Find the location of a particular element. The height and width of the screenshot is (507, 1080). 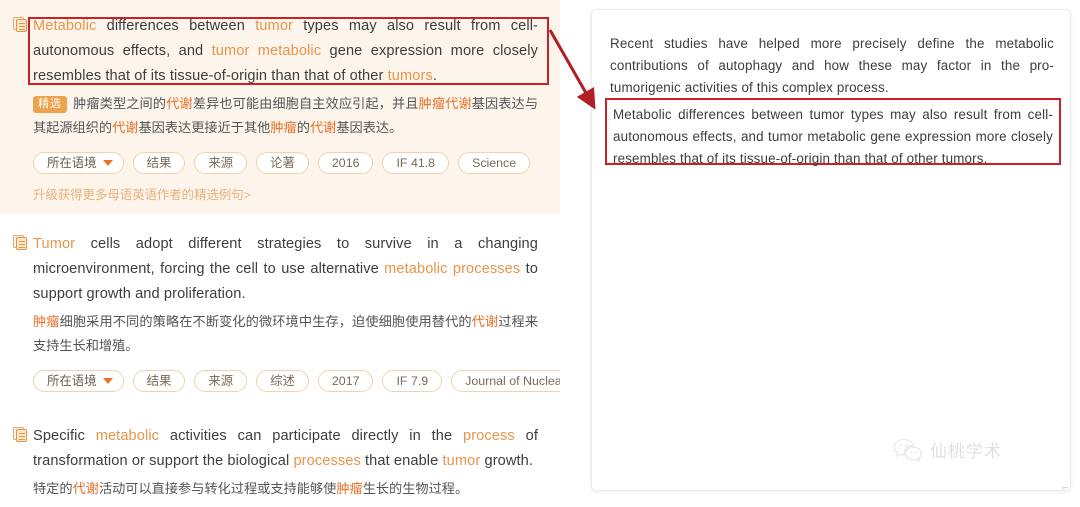

plain-text-run: 生长的生物过程。 is located at coordinates (415, 488).